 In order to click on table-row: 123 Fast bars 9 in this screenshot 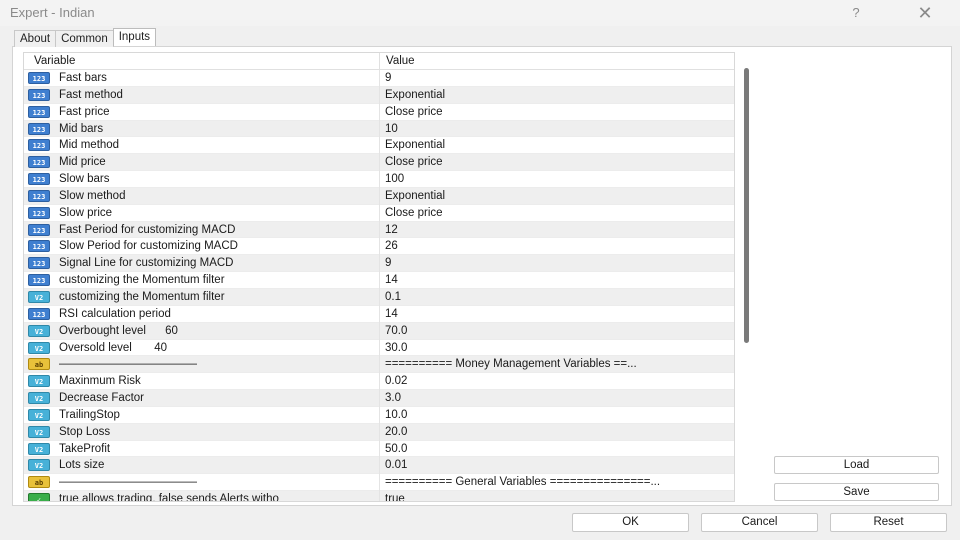, I will do `click(379, 78)`.